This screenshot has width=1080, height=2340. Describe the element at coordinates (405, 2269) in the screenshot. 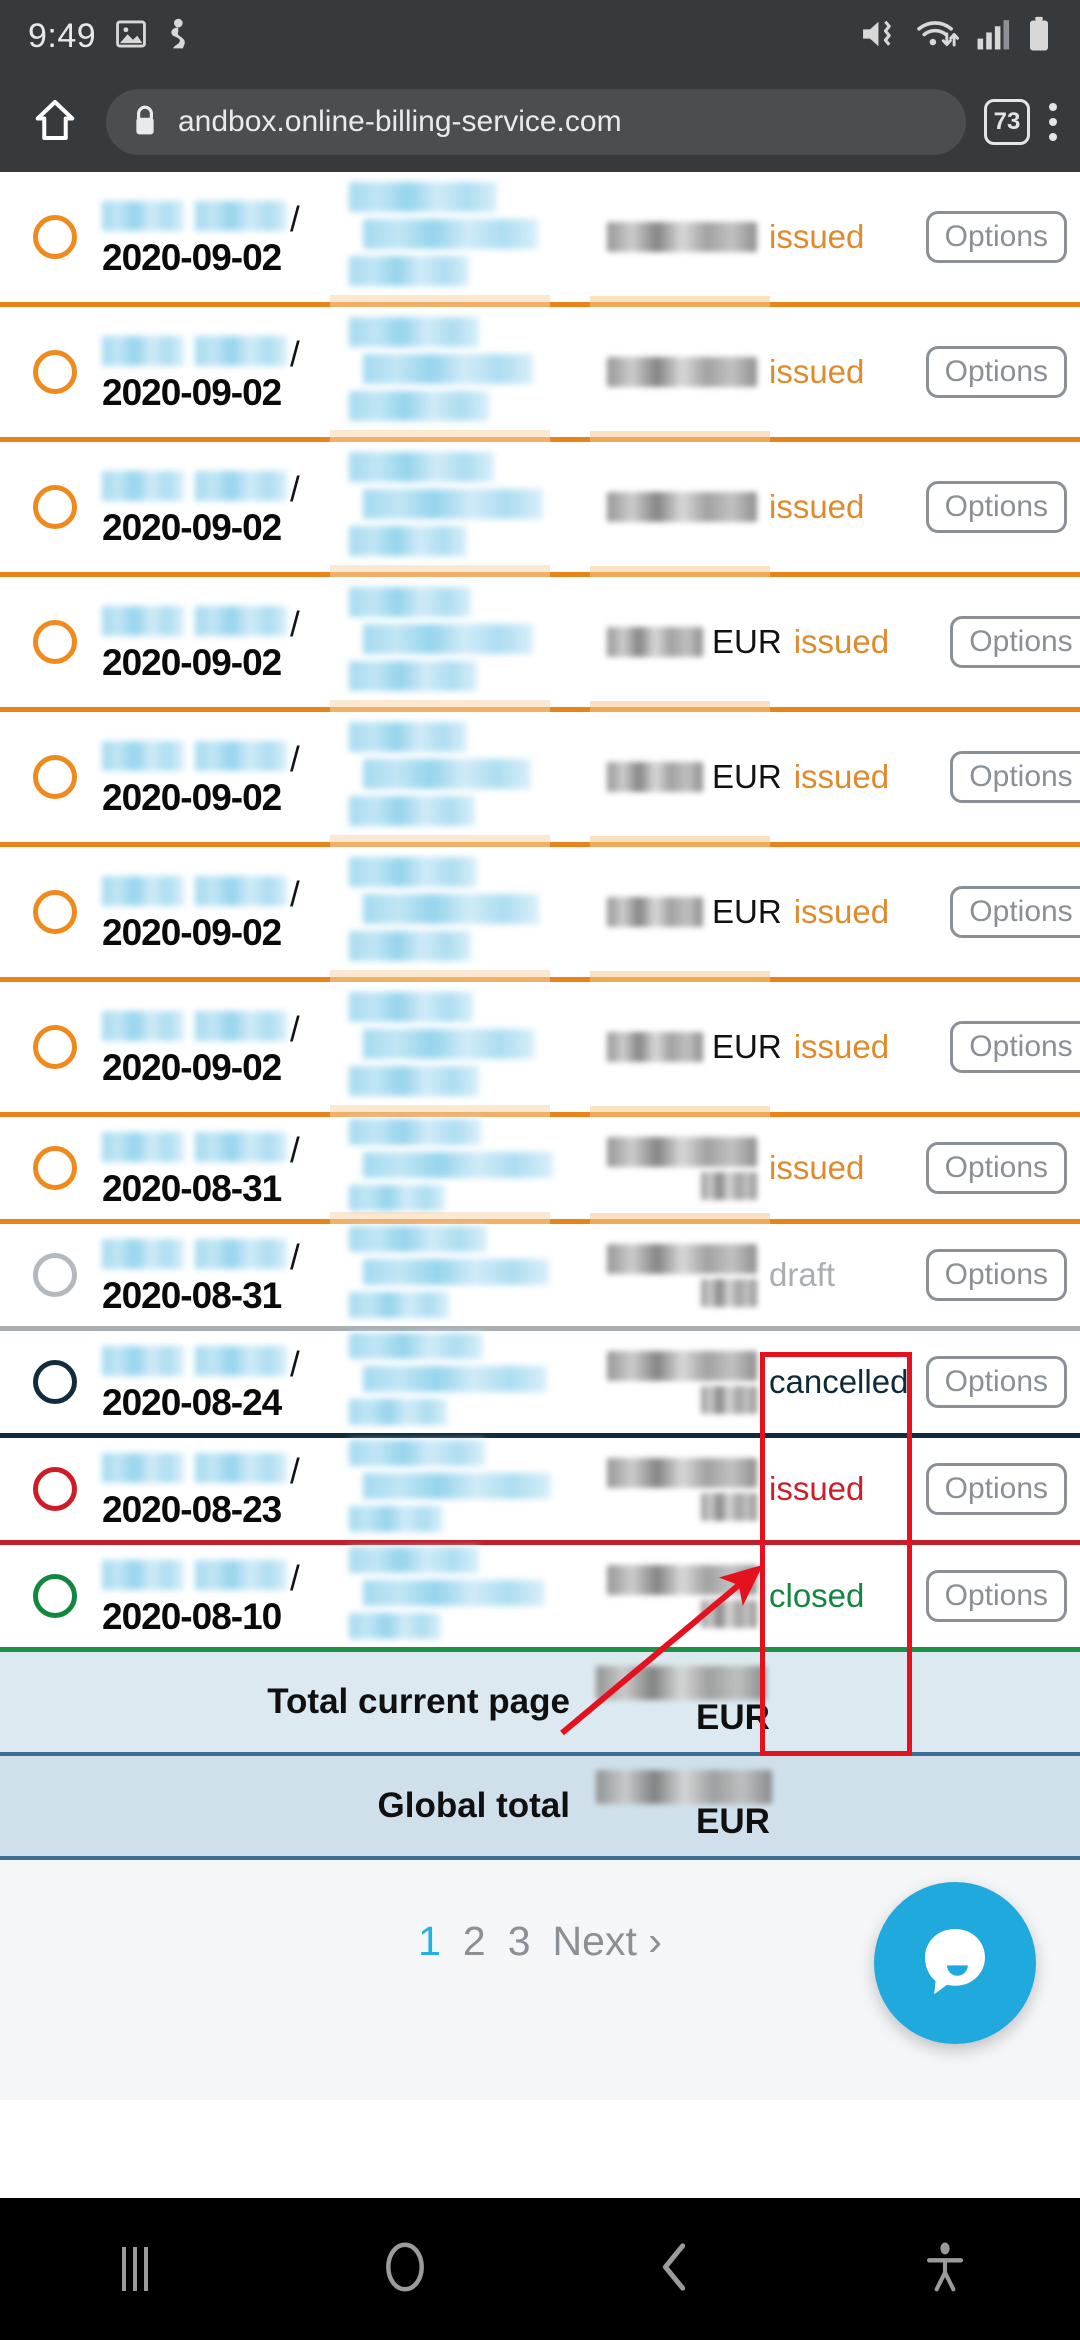

I see `home-button` at that location.